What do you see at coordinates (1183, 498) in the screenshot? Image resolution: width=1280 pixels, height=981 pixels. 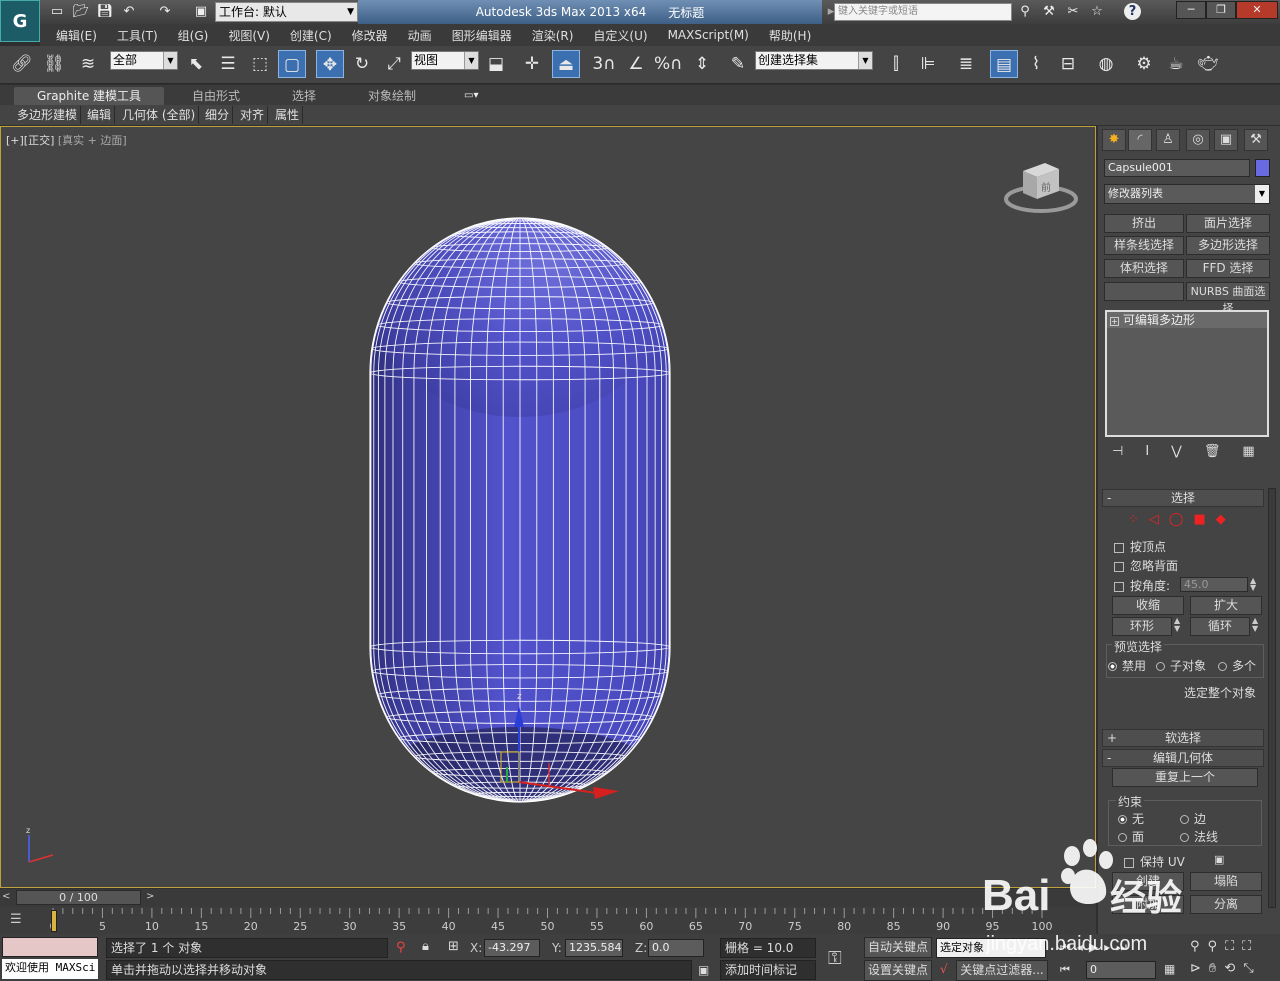 I see `rollout-selection-header: - 选择` at bounding box center [1183, 498].